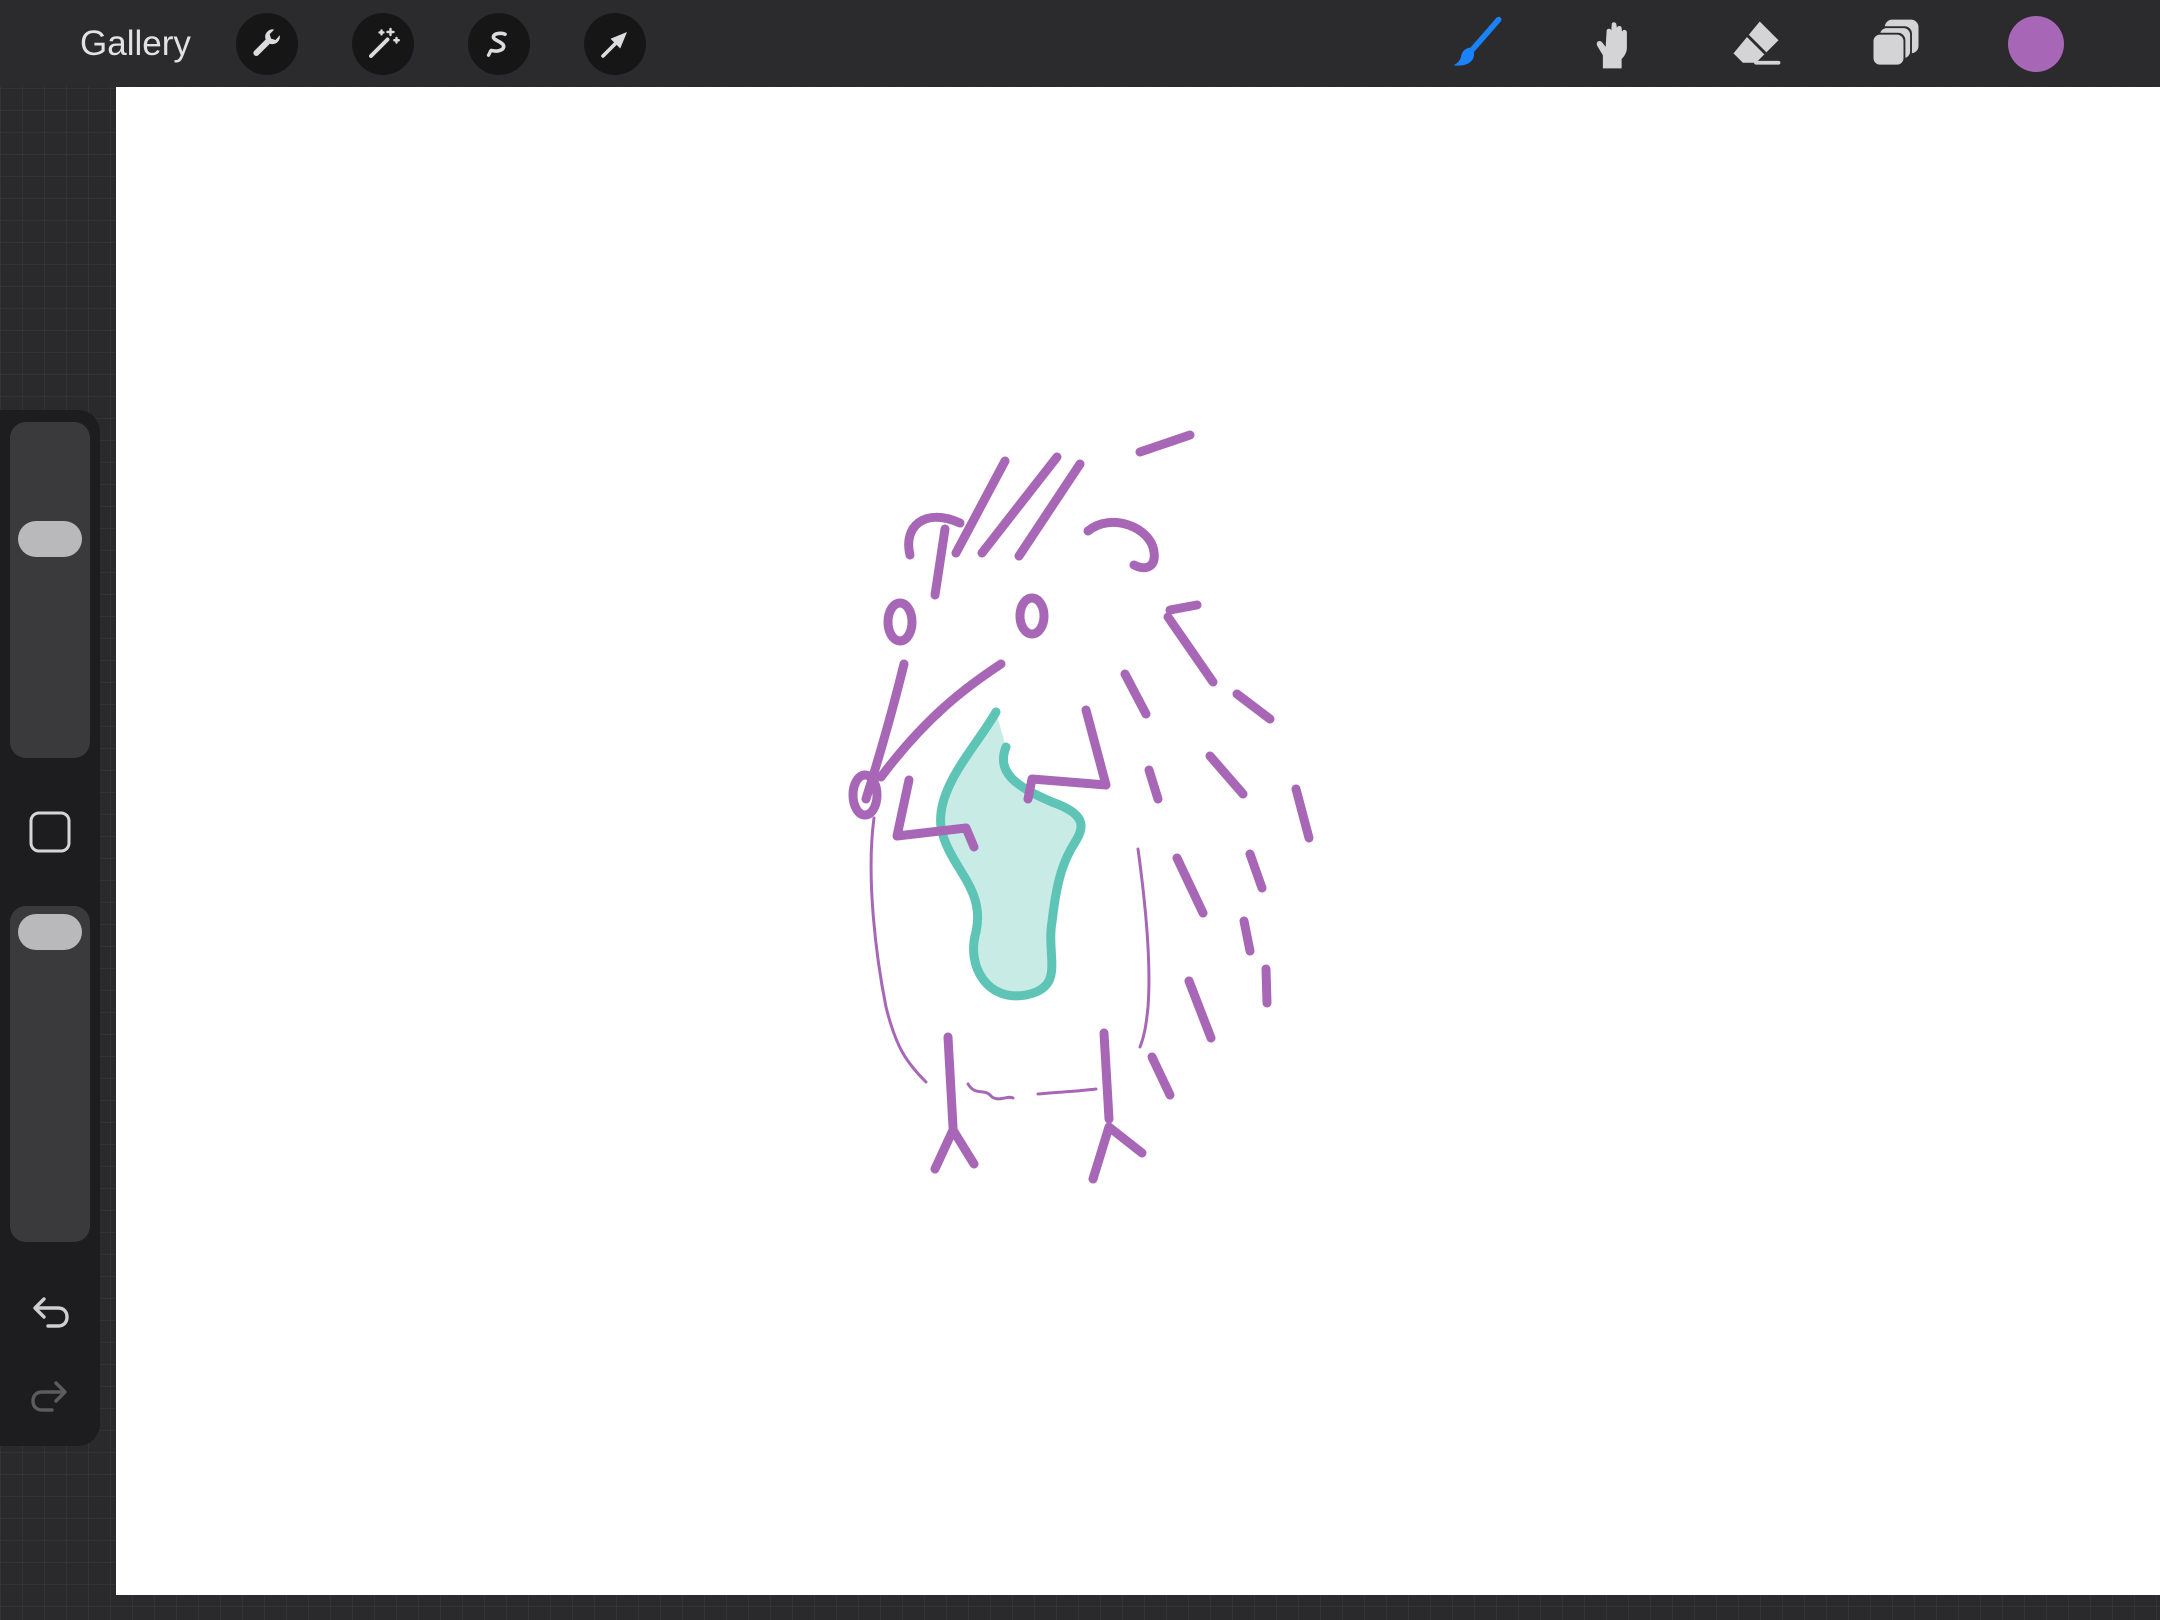 This screenshot has width=2160, height=1620. I want to click on color-picker-button, so click(2036, 44).